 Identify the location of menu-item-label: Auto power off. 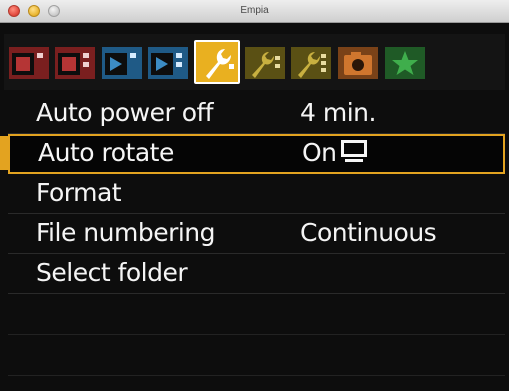
(125, 112).